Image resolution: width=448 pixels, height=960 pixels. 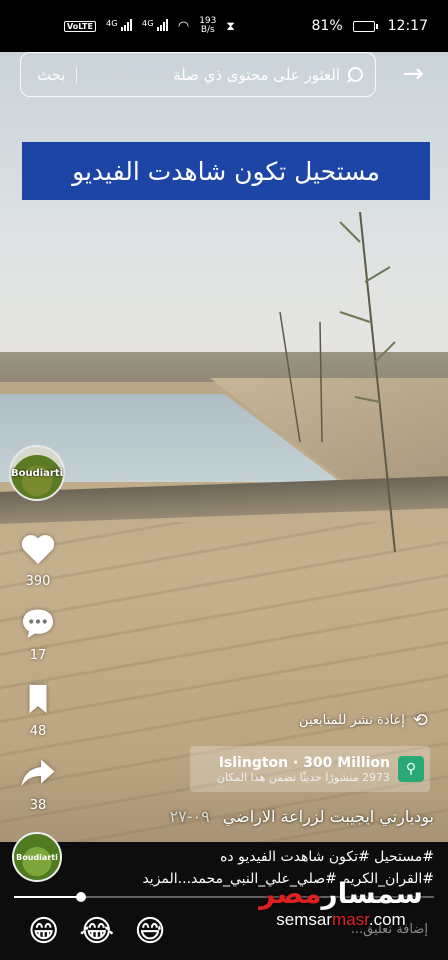 What do you see at coordinates (230, 25) in the screenshot?
I see `hourglass-icon: ⧗` at bounding box center [230, 25].